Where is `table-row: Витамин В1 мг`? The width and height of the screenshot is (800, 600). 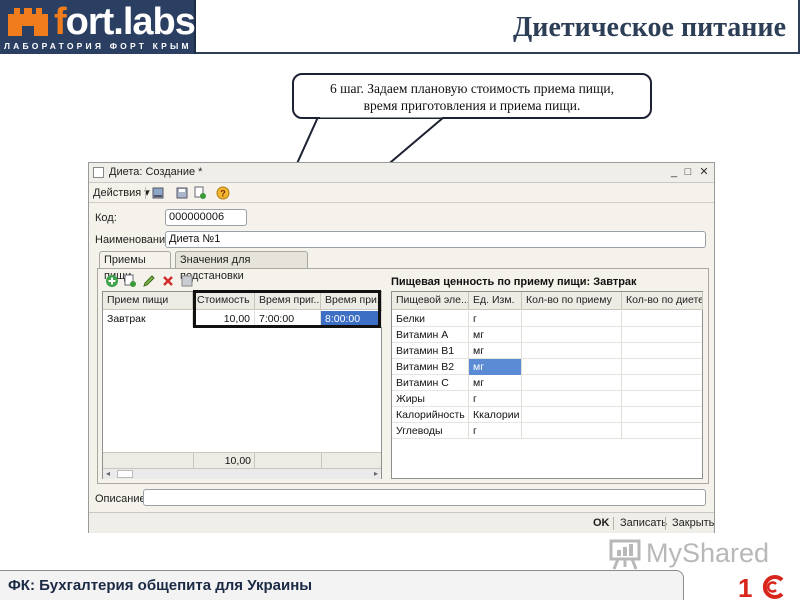 table-row: Витамин В1 мг is located at coordinates (547, 351).